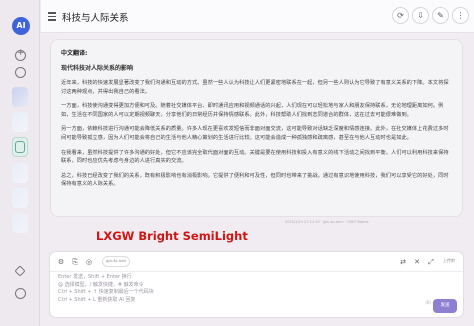 Image resolution: width=474 pixels, height=326 pixels. Describe the element at coordinates (106, 292) in the screenshot. I see `placeholder-line: Ctrl + Shift + ↑ 快速复制最后一个代码块` at that location.